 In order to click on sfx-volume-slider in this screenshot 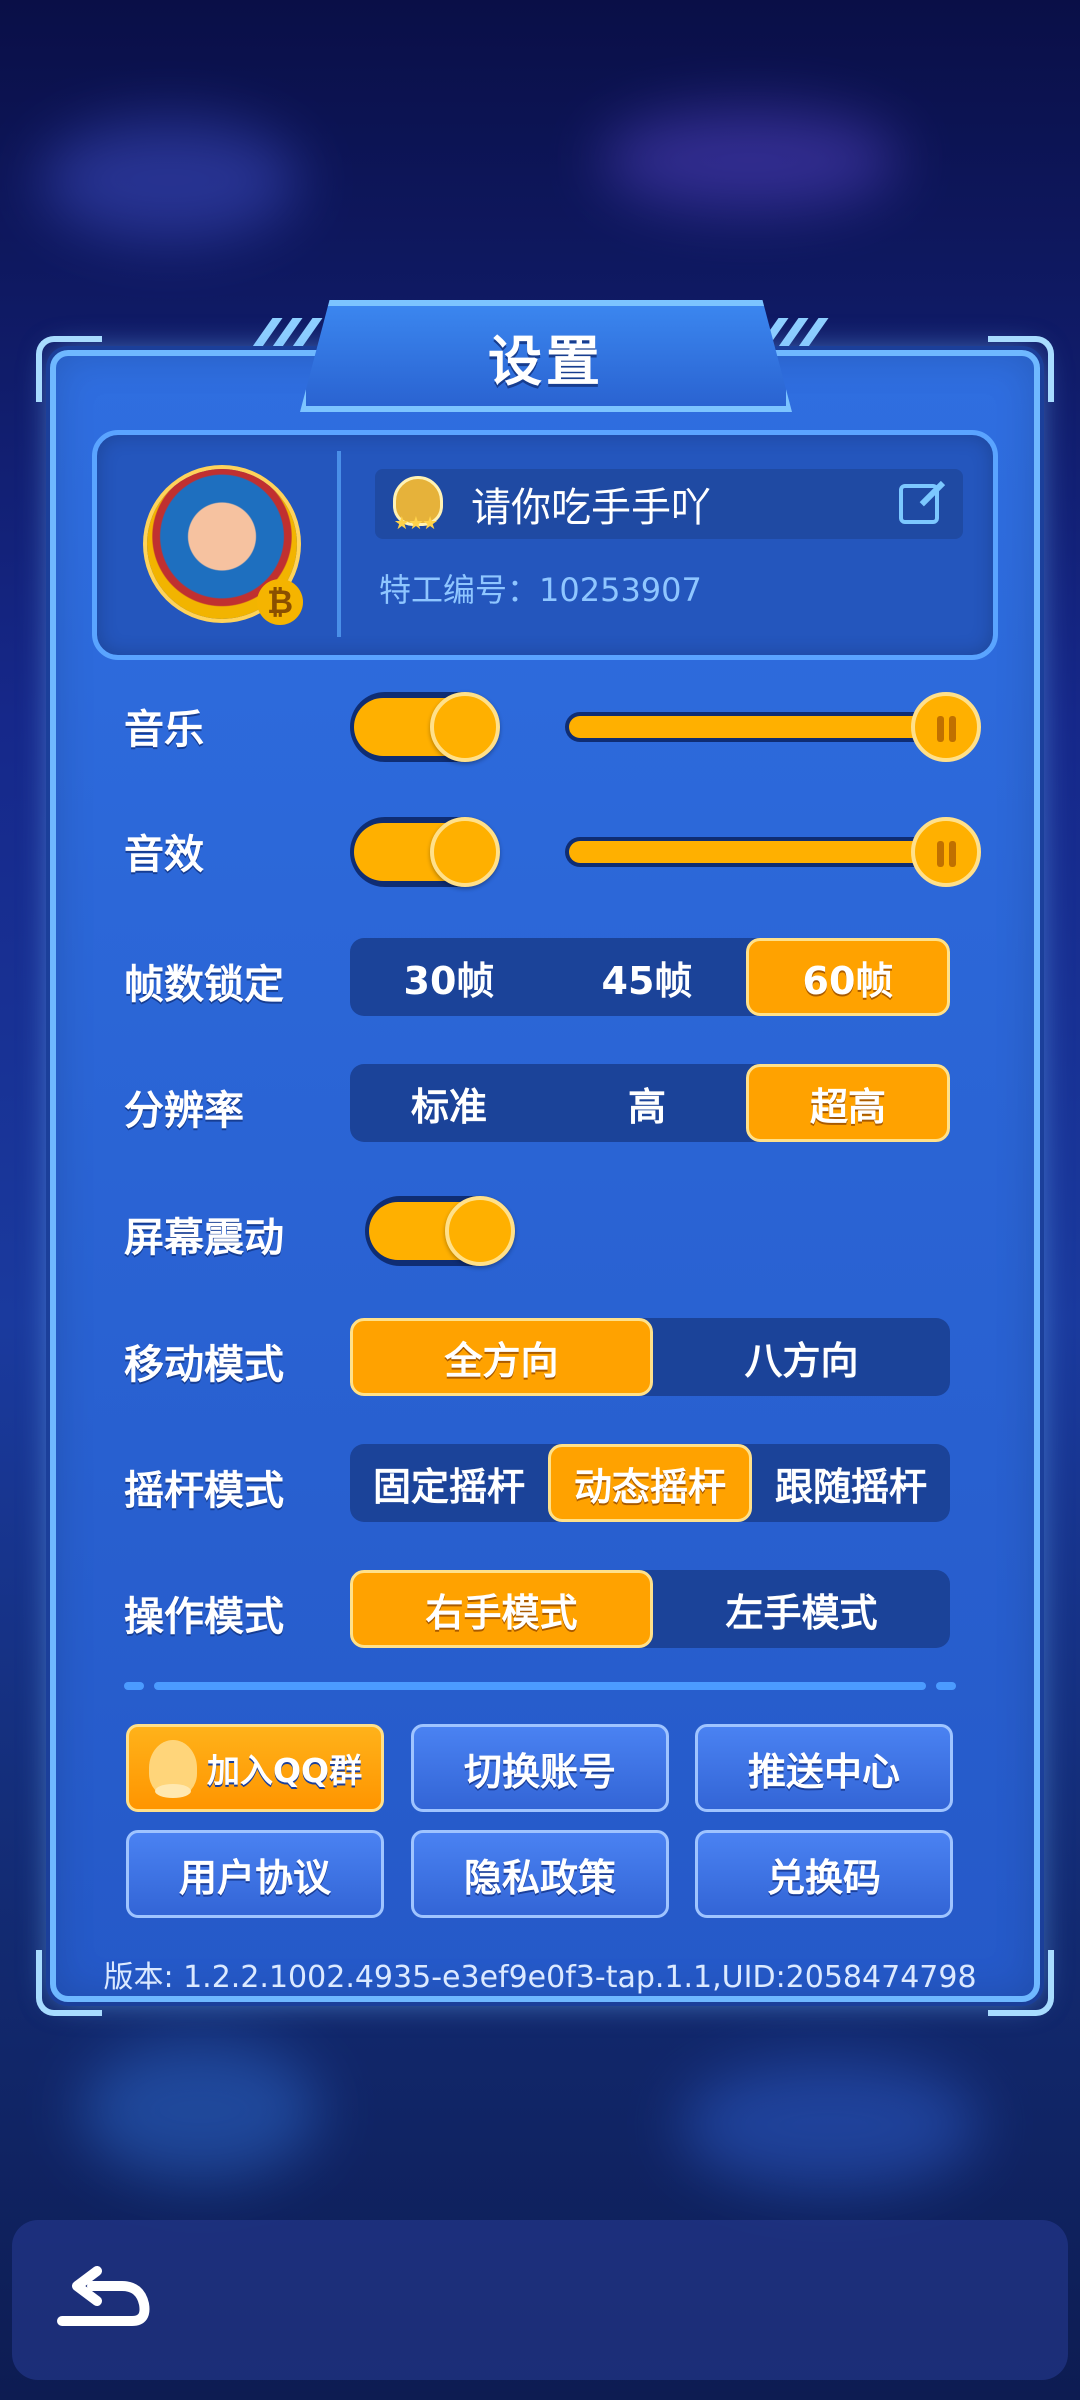, I will do `click(773, 852)`.